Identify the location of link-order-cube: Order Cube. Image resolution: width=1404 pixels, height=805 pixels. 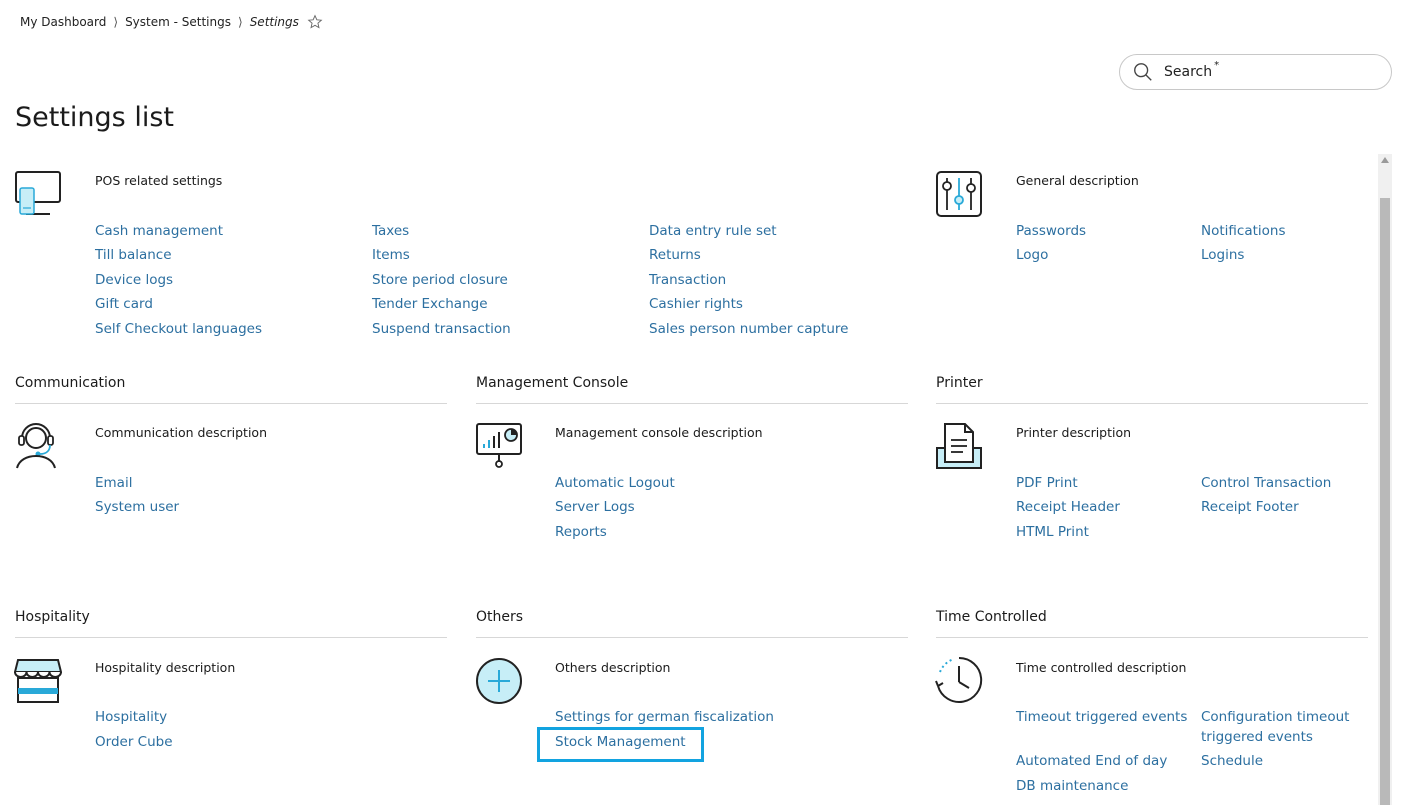
(134, 742).